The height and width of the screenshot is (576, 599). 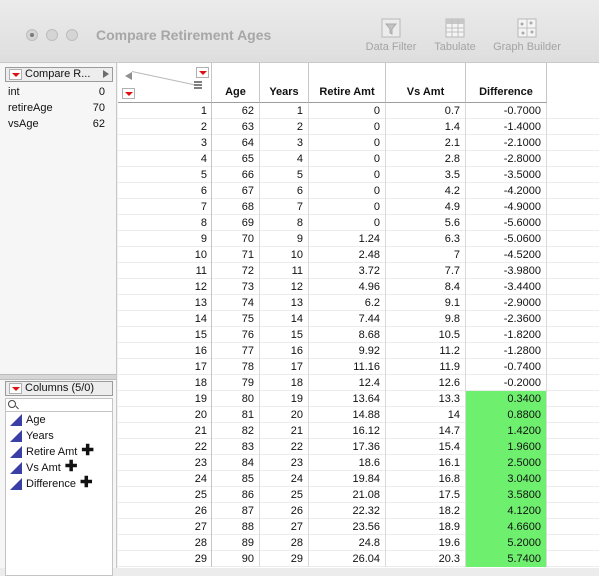 What do you see at coordinates (426, 511) in the screenshot?
I see `table-cell: 18.2` at bounding box center [426, 511].